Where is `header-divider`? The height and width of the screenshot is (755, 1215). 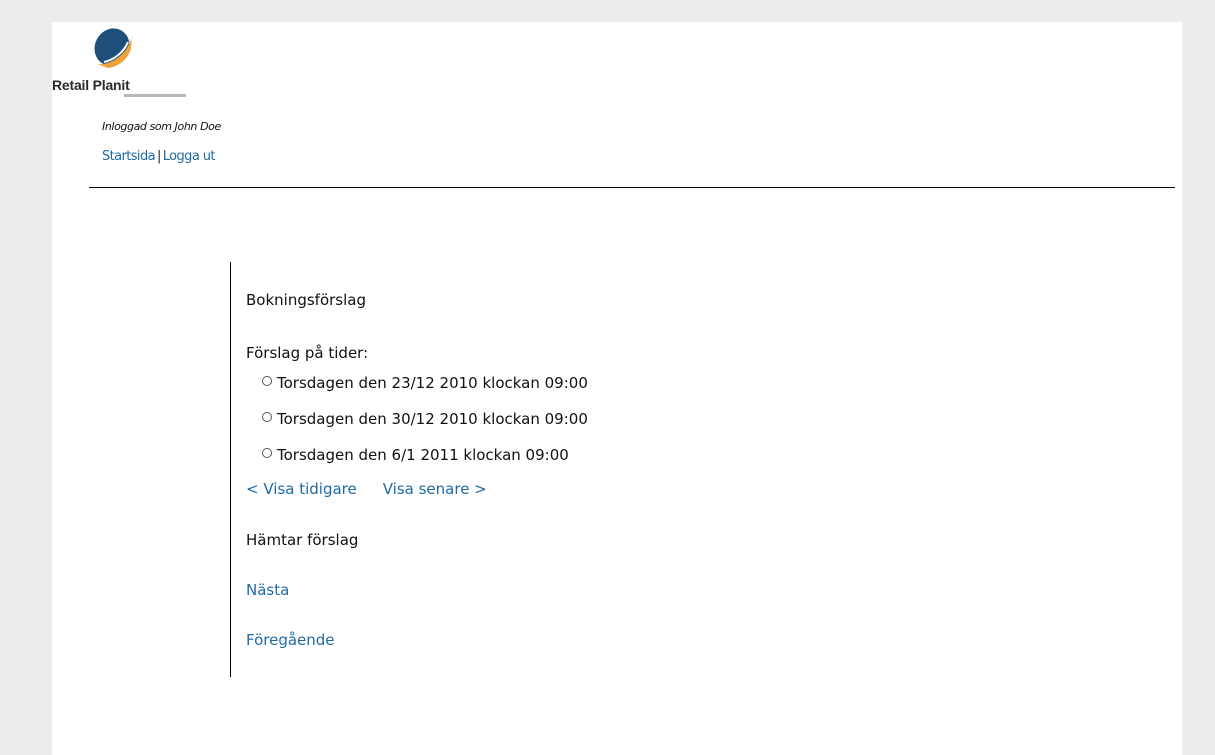
header-divider is located at coordinates (632, 187).